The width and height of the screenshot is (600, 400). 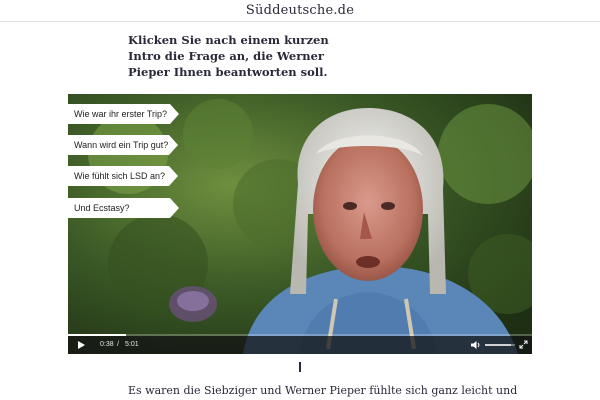 What do you see at coordinates (300, 335) in the screenshot?
I see `progress-bar` at bounding box center [300, 335].